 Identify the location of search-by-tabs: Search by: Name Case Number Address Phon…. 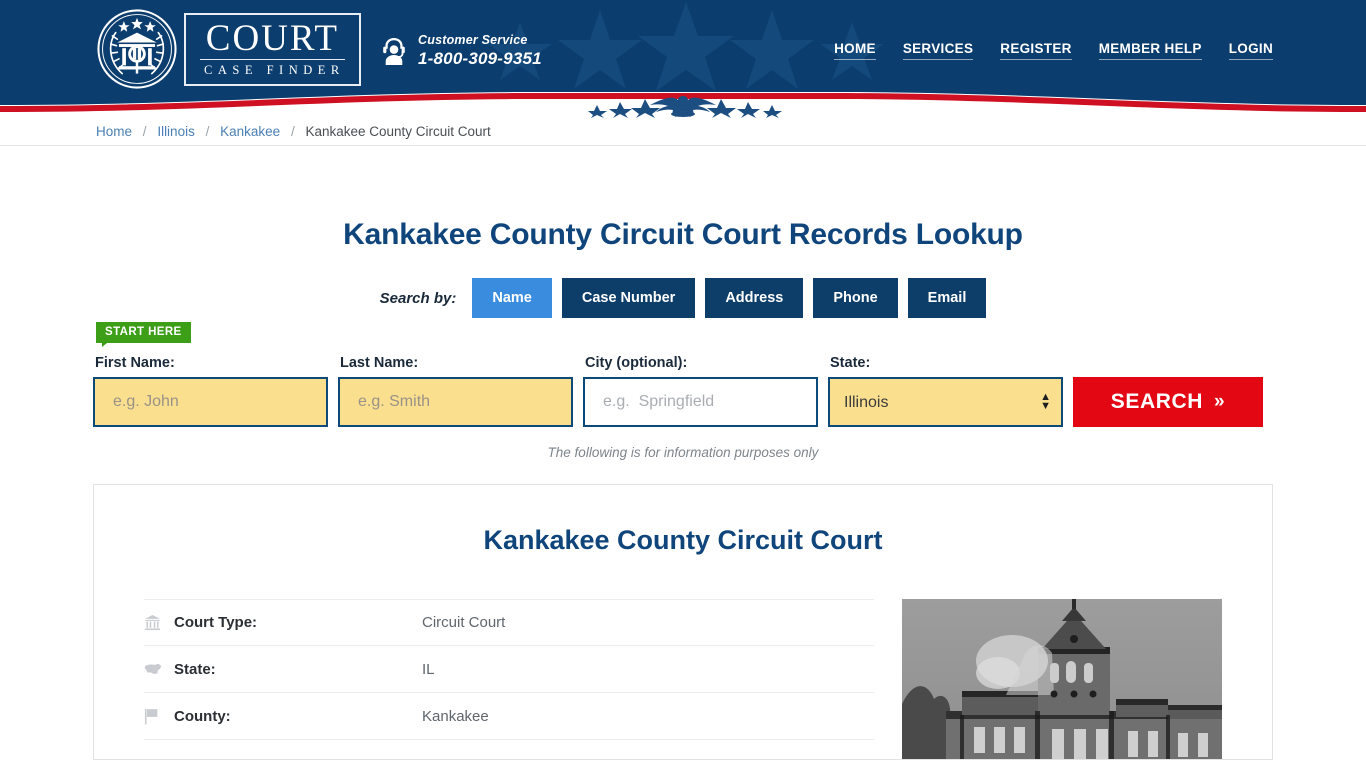
(683, 285).